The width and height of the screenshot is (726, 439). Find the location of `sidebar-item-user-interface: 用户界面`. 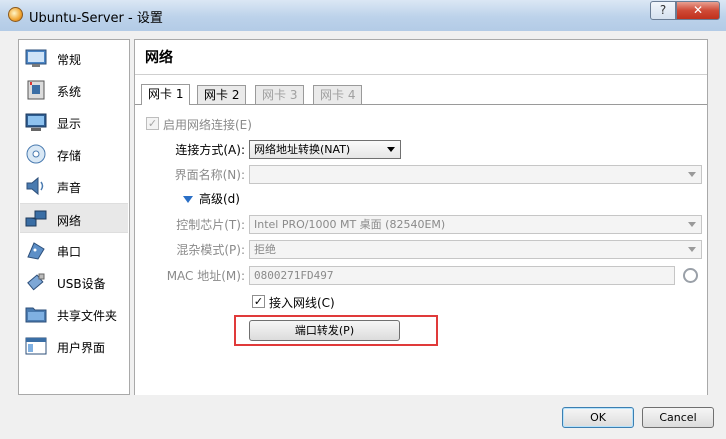

sidebar-item-user-interface: 用户界面 is located at coordinates (74, 346).